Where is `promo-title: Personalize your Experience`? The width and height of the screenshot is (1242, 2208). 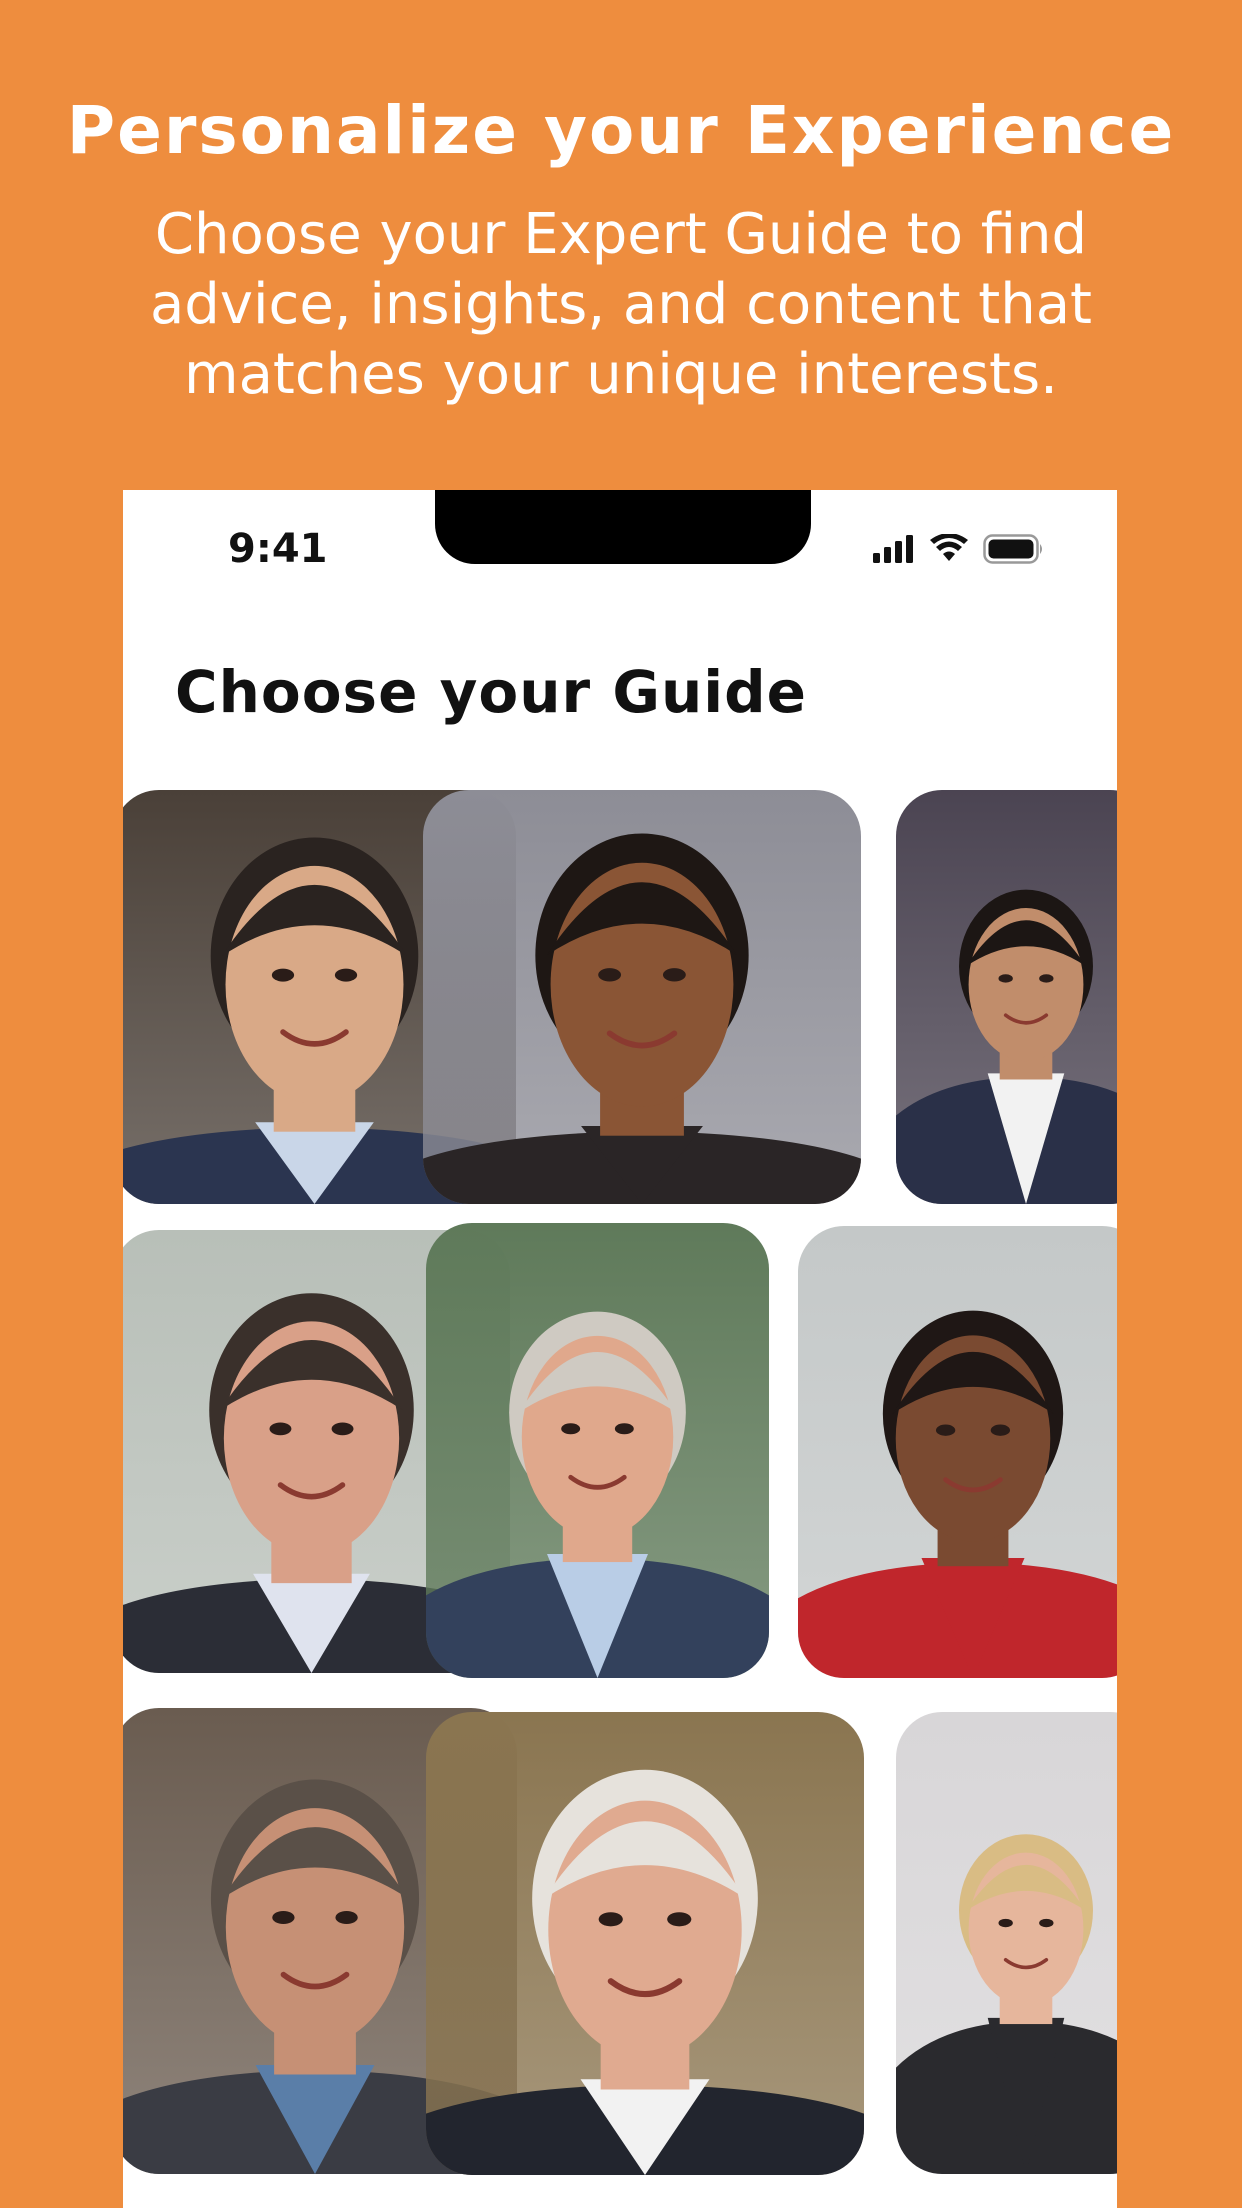 promo-title: Personalize your Experience is located at coordinates (621, 130).